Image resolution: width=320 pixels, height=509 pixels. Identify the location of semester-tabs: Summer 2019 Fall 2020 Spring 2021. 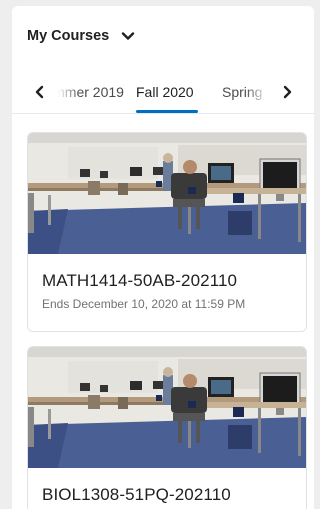
(163, 94).